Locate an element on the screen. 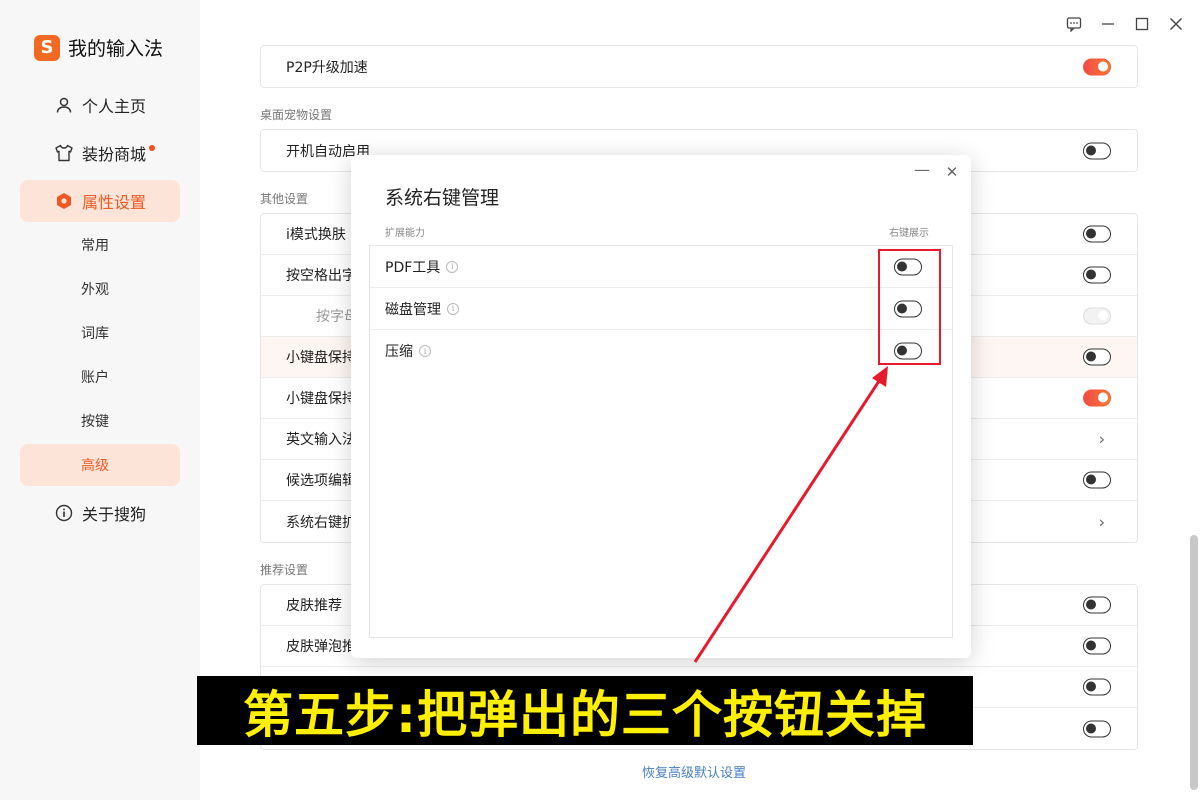 This screenshot has height=800, width=1200. space-output-toggle is located at coordinates (1097, 275).